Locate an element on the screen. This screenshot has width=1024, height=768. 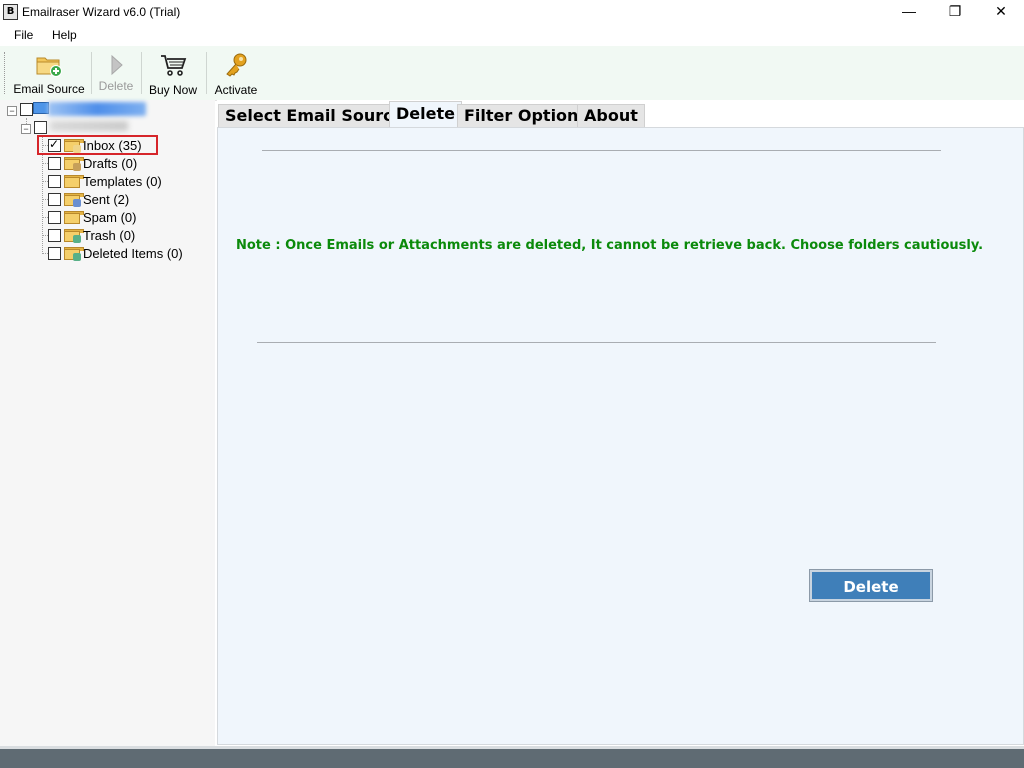
tab-delete: Delete is located at coordinates (425, 114).